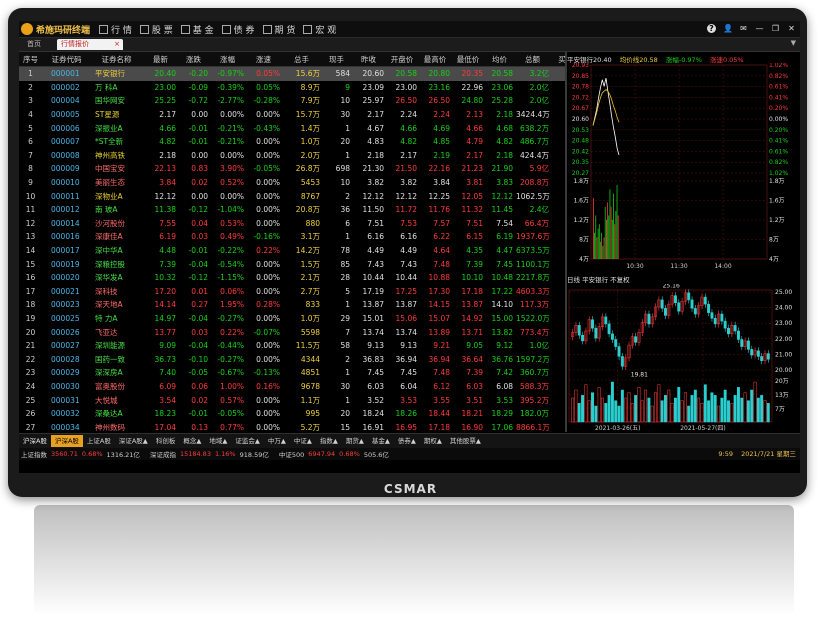 This screenshot has width=821, height=626. What do you see at coordinates (534, 59) in the screenshot?
I see `column-header: 总额` at bounding box center [534, 59].